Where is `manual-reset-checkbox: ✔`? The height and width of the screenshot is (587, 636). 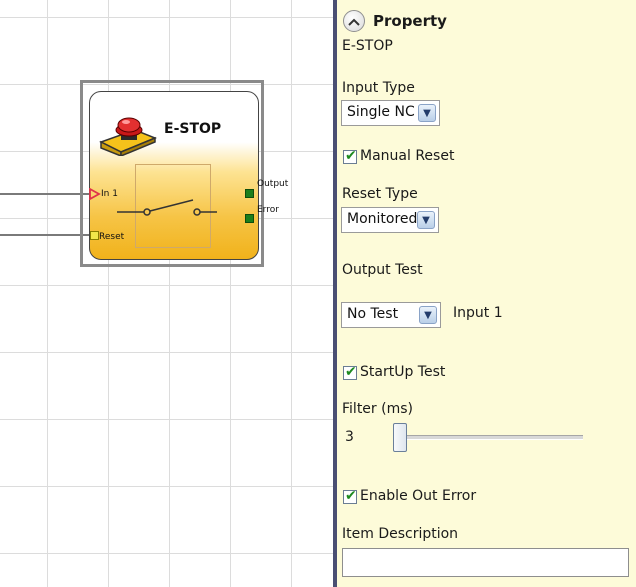
manual-reset-checkbox: ✔ is located at coordinates (350, 156).